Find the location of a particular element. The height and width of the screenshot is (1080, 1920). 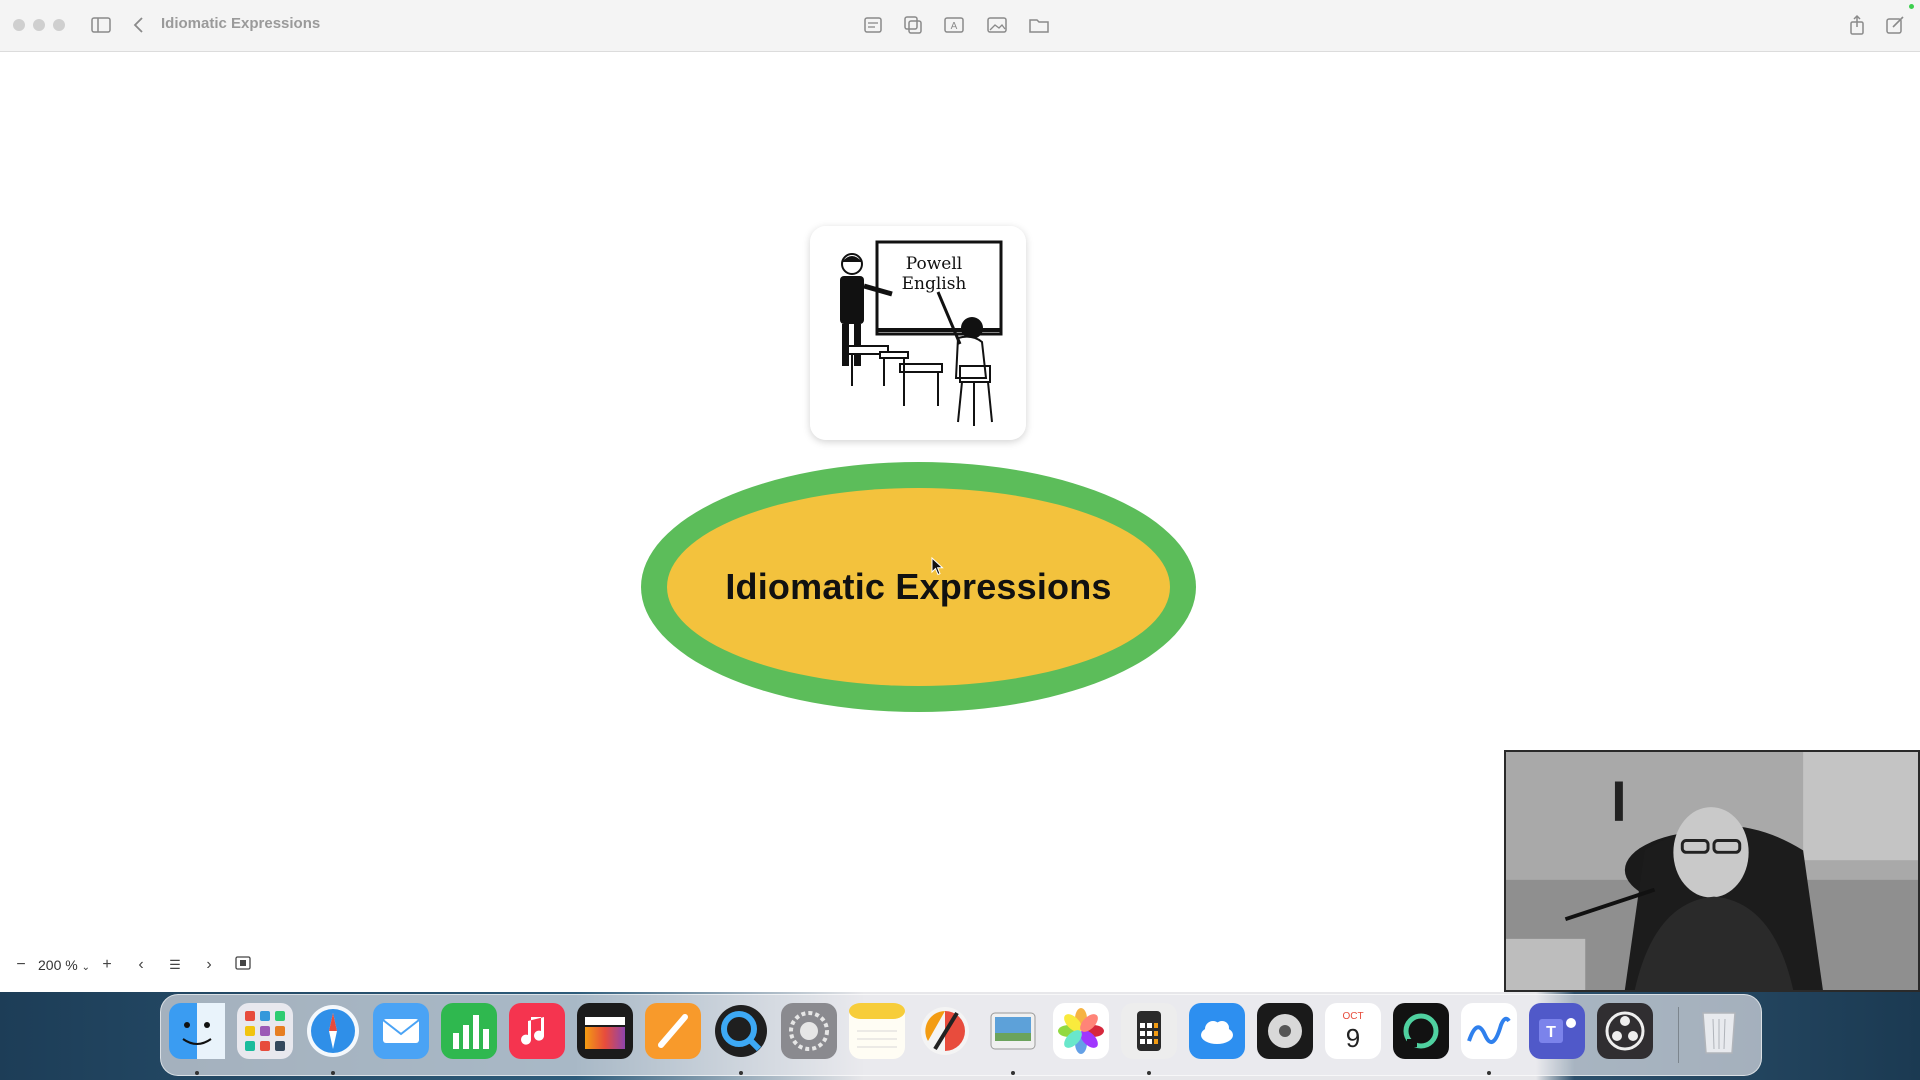

preview-running-dot is located at coordinates (1013, 1073).